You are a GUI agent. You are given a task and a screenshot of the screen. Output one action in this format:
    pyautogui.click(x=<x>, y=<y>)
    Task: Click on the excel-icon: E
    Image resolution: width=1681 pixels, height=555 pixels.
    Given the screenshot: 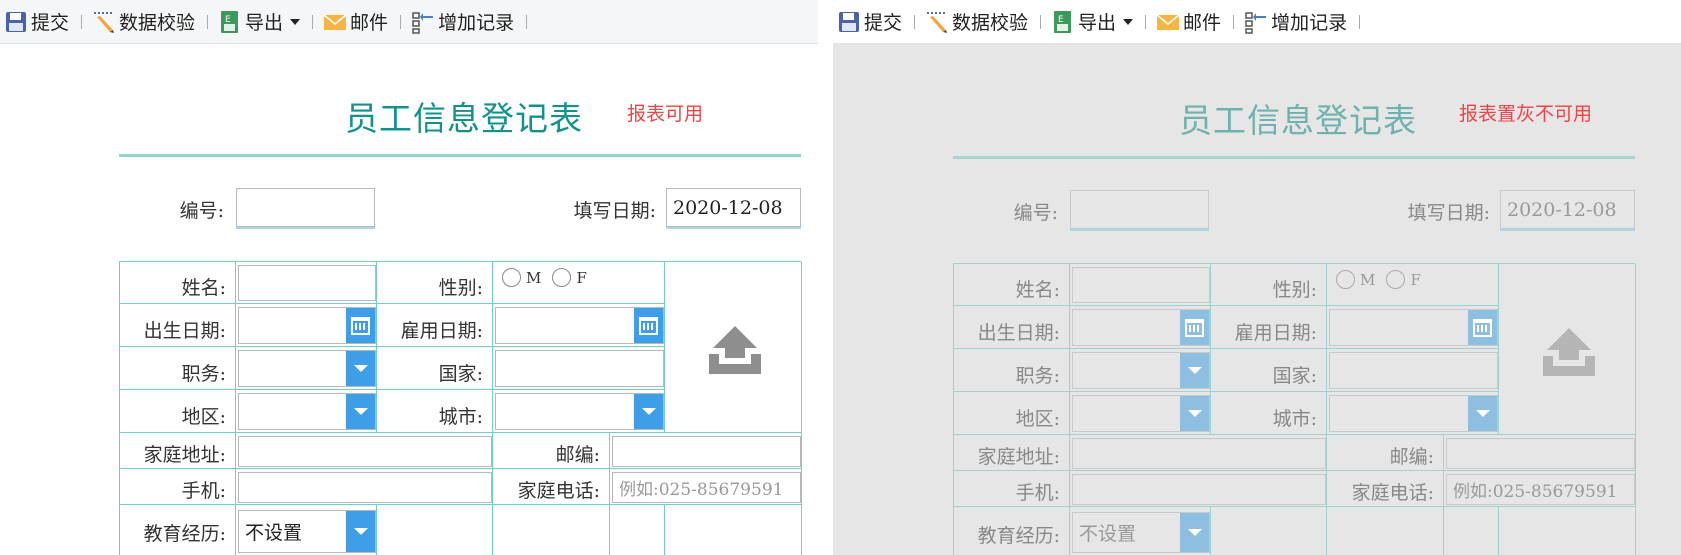 What is the action you would take?
    pyautogui.click(x=1063, y=21)
    